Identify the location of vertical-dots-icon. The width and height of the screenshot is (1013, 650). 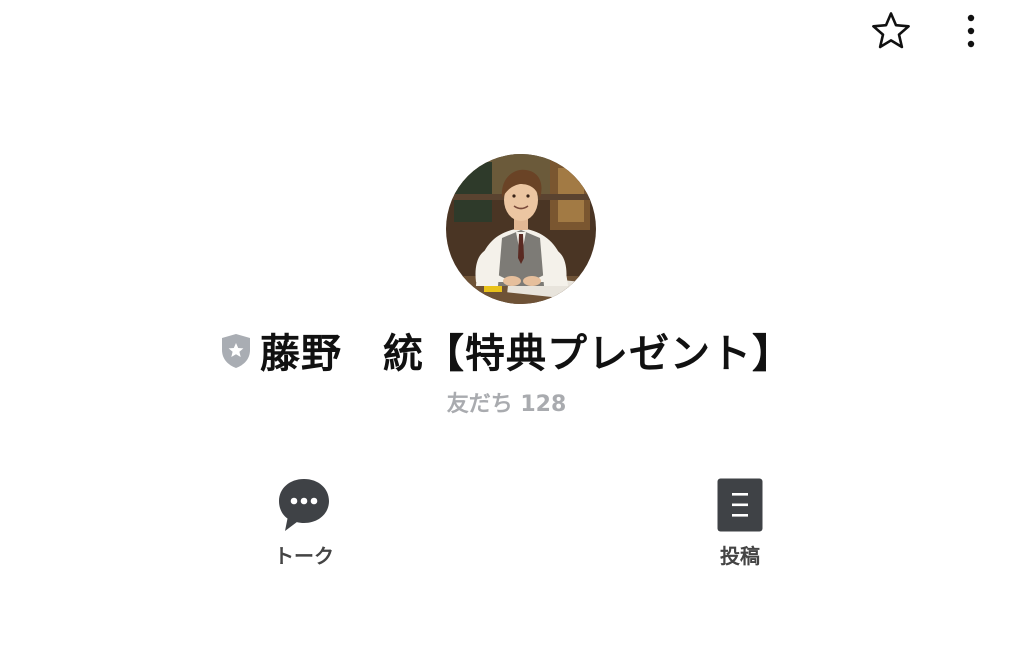
(971, 31).